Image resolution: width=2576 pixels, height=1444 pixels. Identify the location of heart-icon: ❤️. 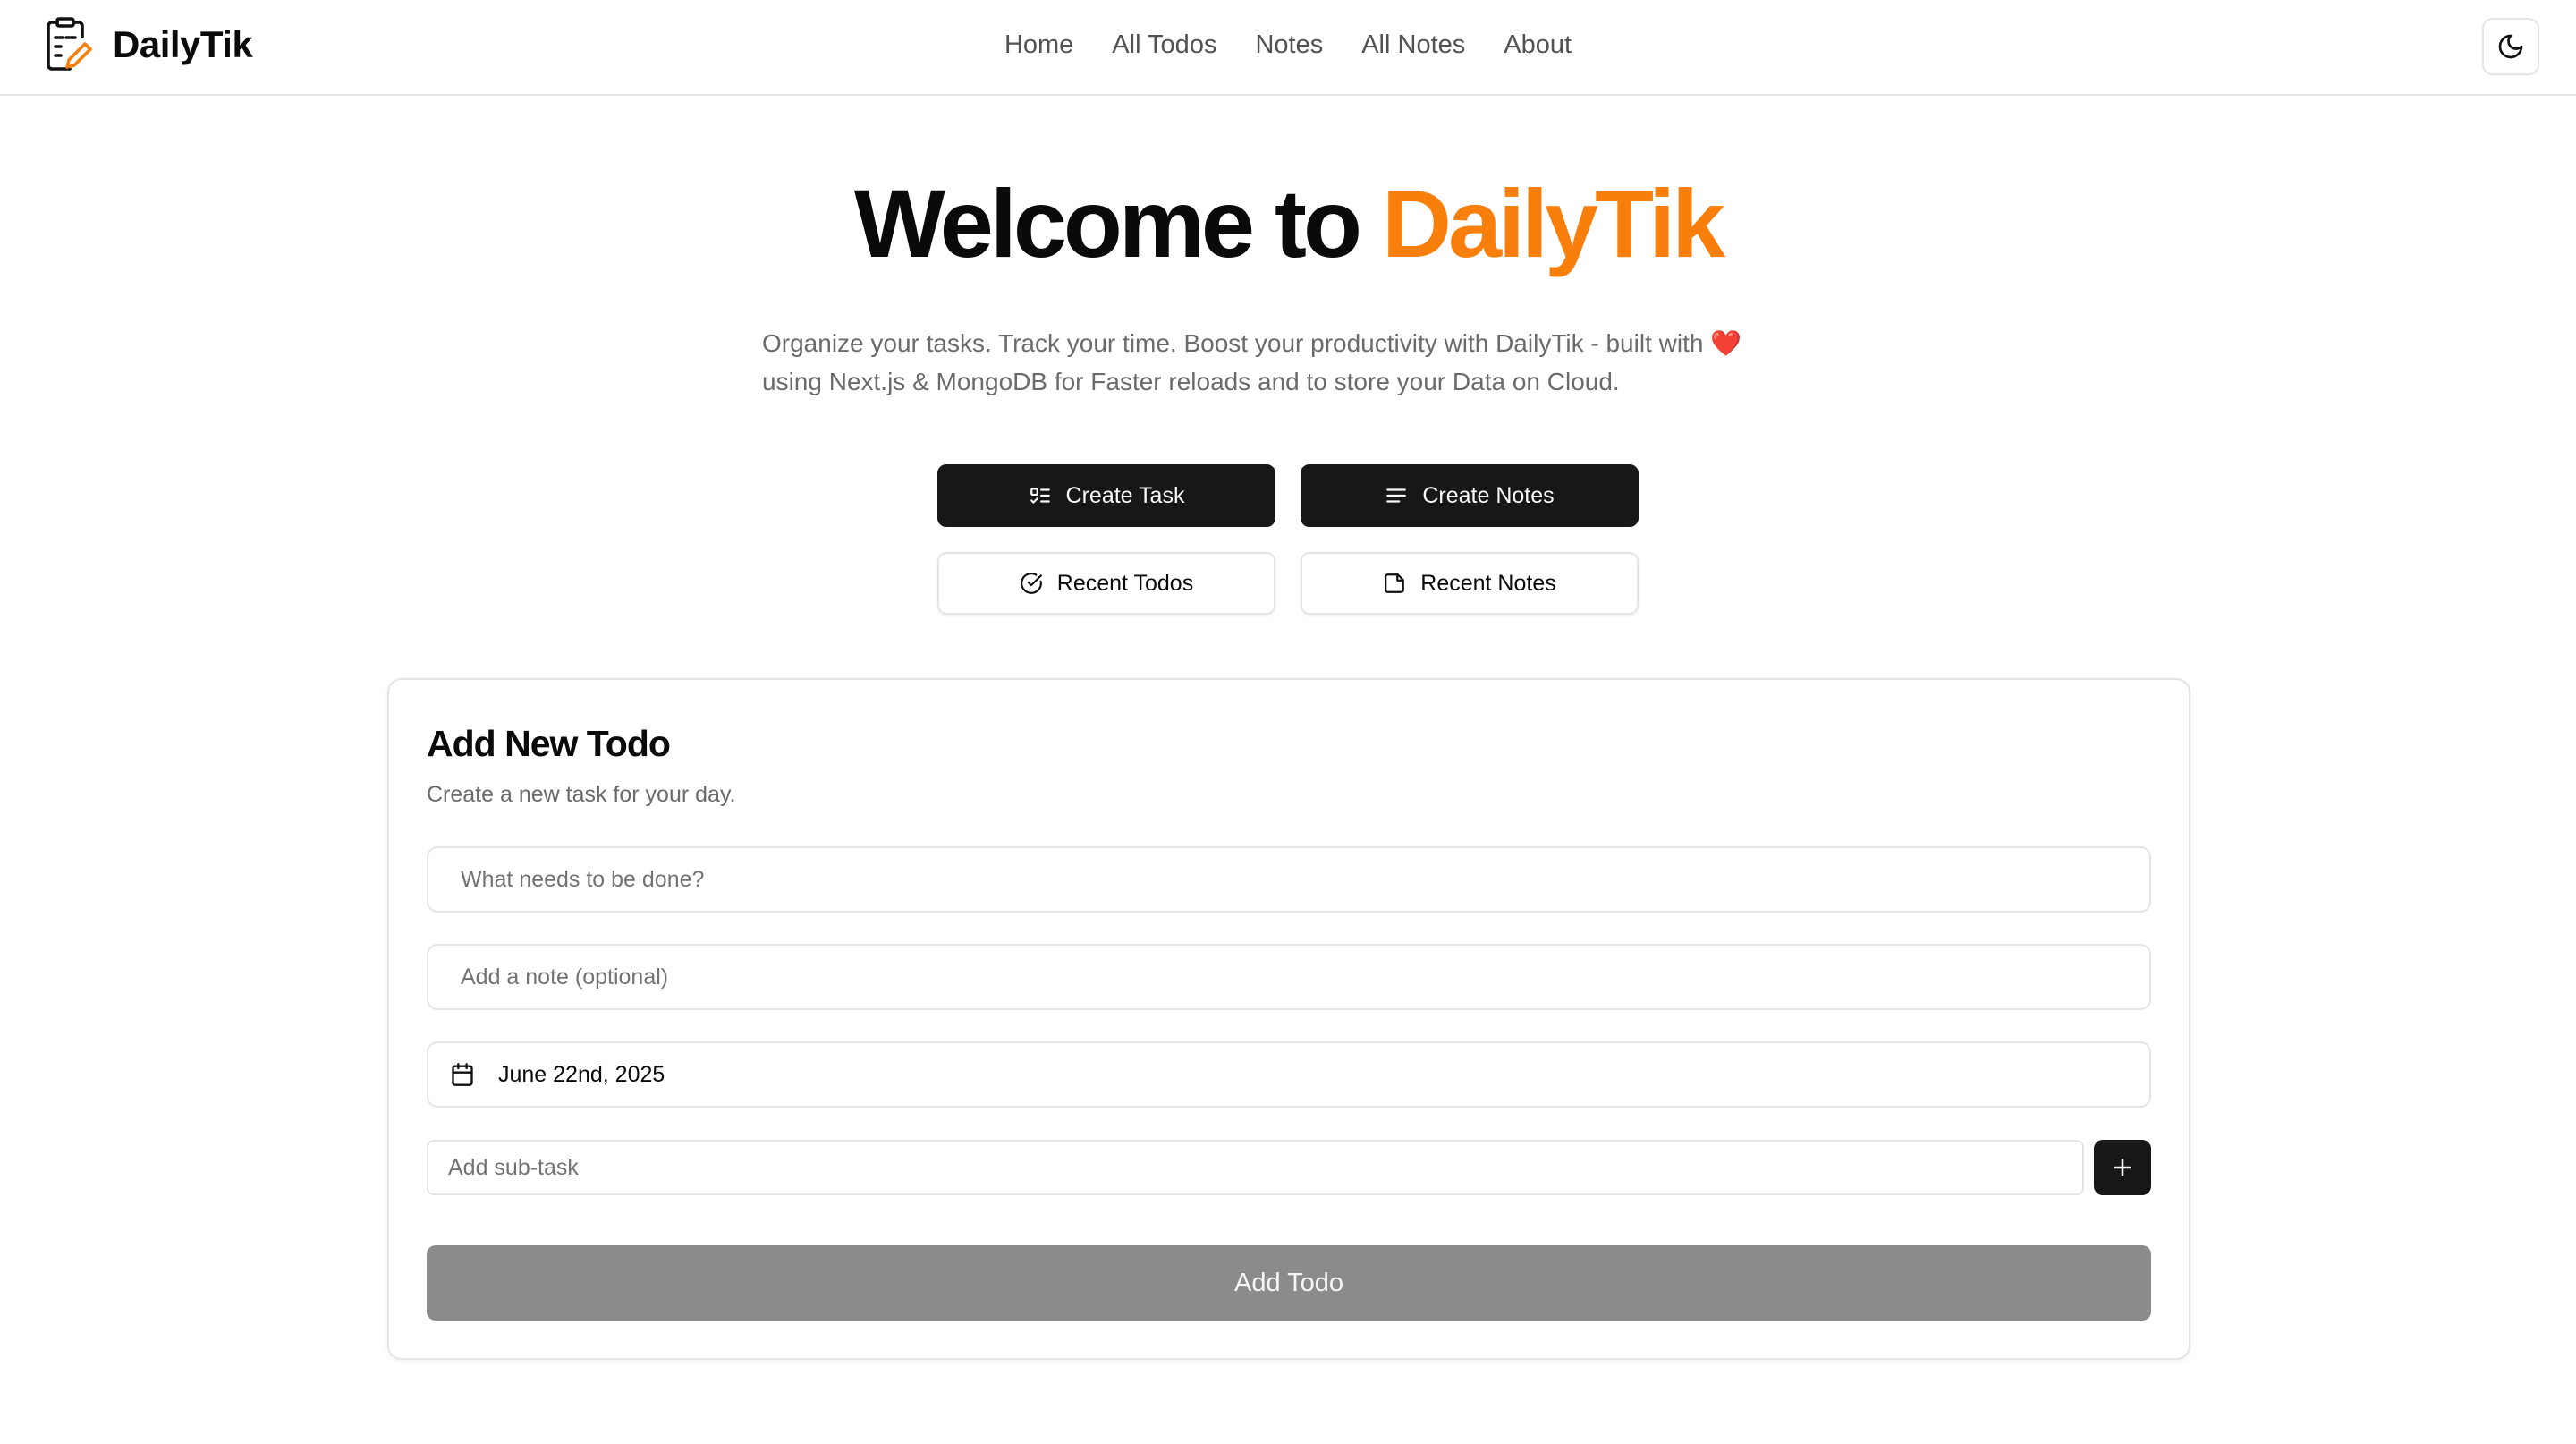
(1726, 343).